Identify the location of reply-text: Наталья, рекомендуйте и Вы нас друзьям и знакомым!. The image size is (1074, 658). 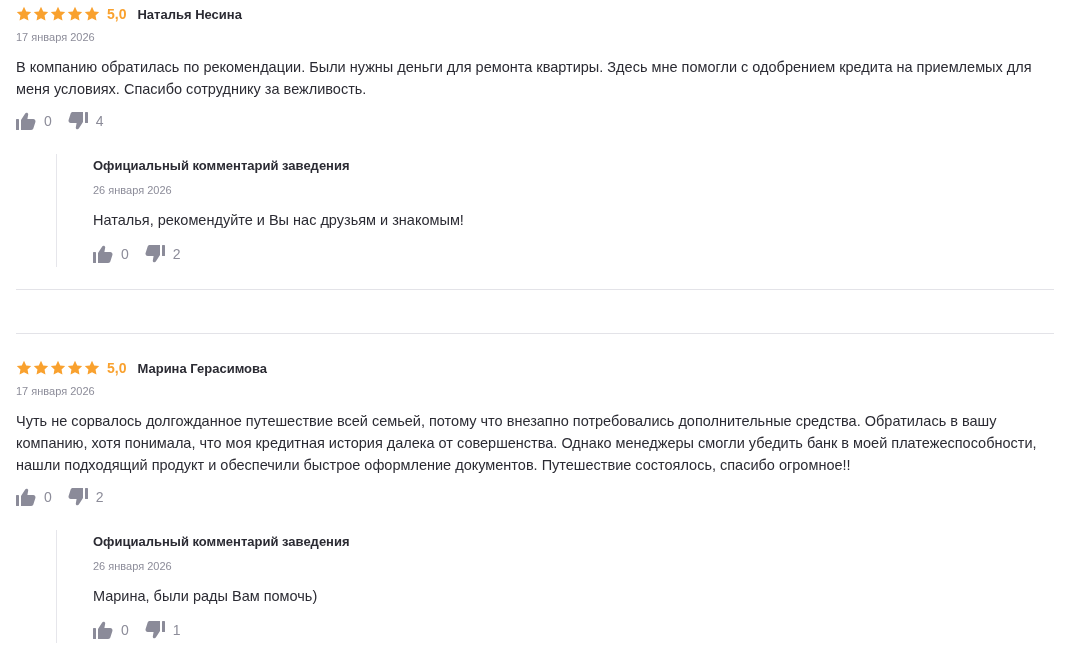
(279, 220).